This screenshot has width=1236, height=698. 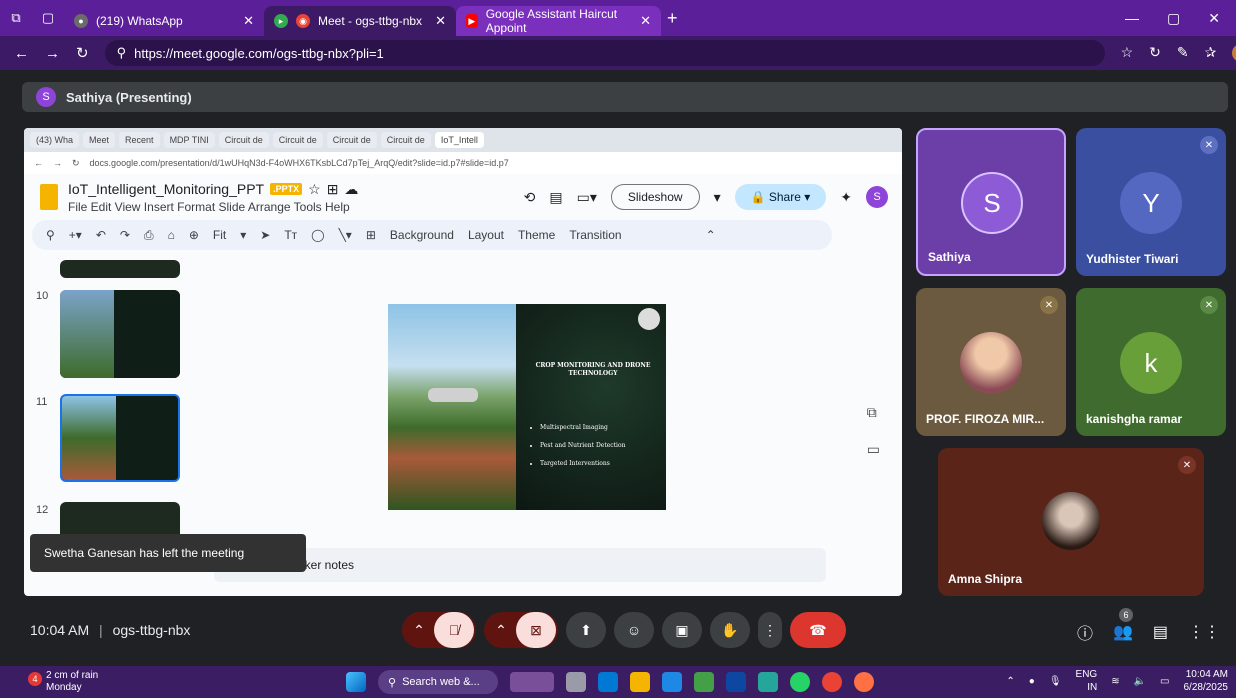 I want to click on inner-tab: (43) Wha, so click(x=55, y=140).